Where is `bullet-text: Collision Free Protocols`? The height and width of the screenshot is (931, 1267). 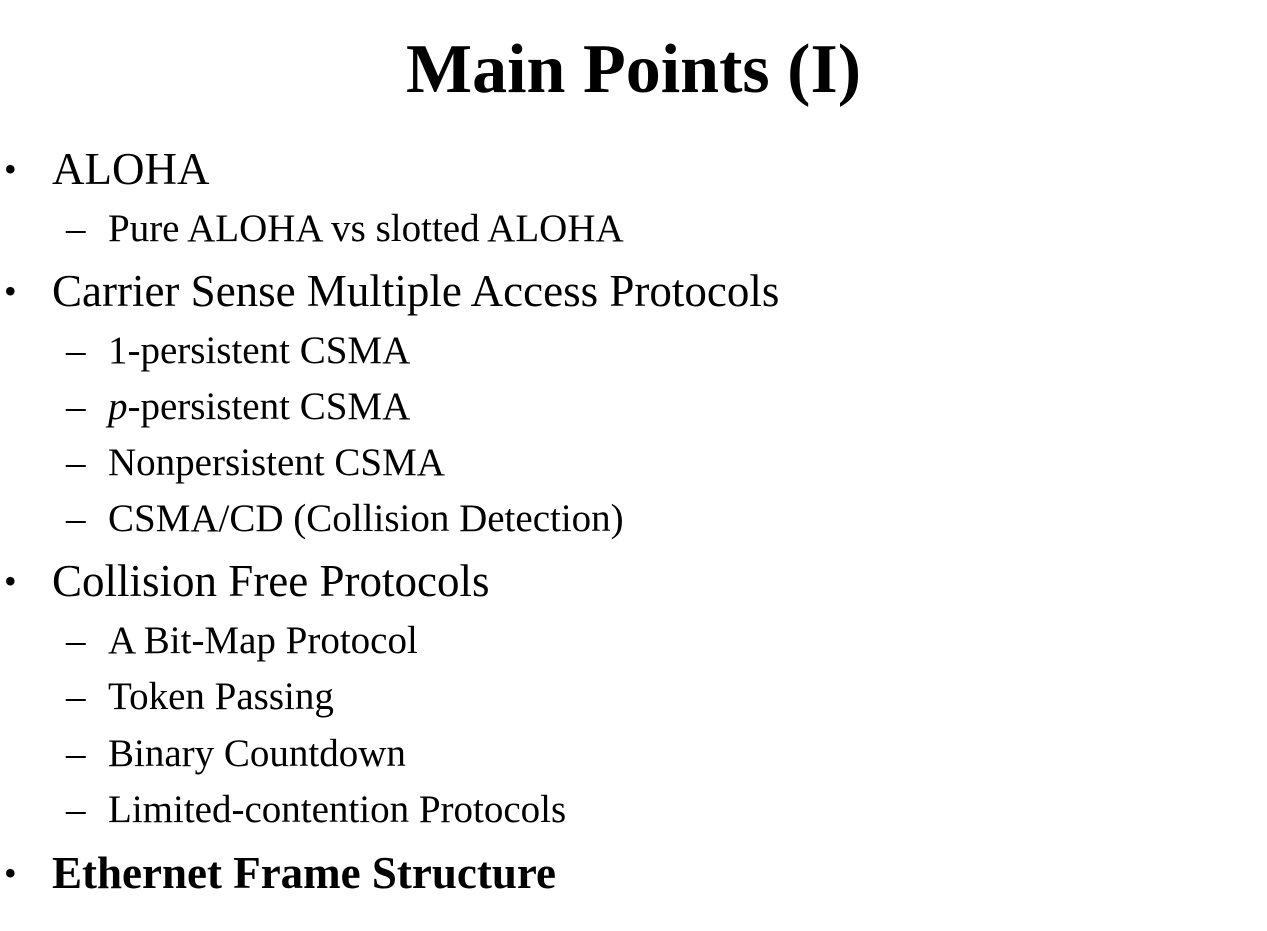 bullet-text: Collision Free Protocols is located at coordinates (271, 581).